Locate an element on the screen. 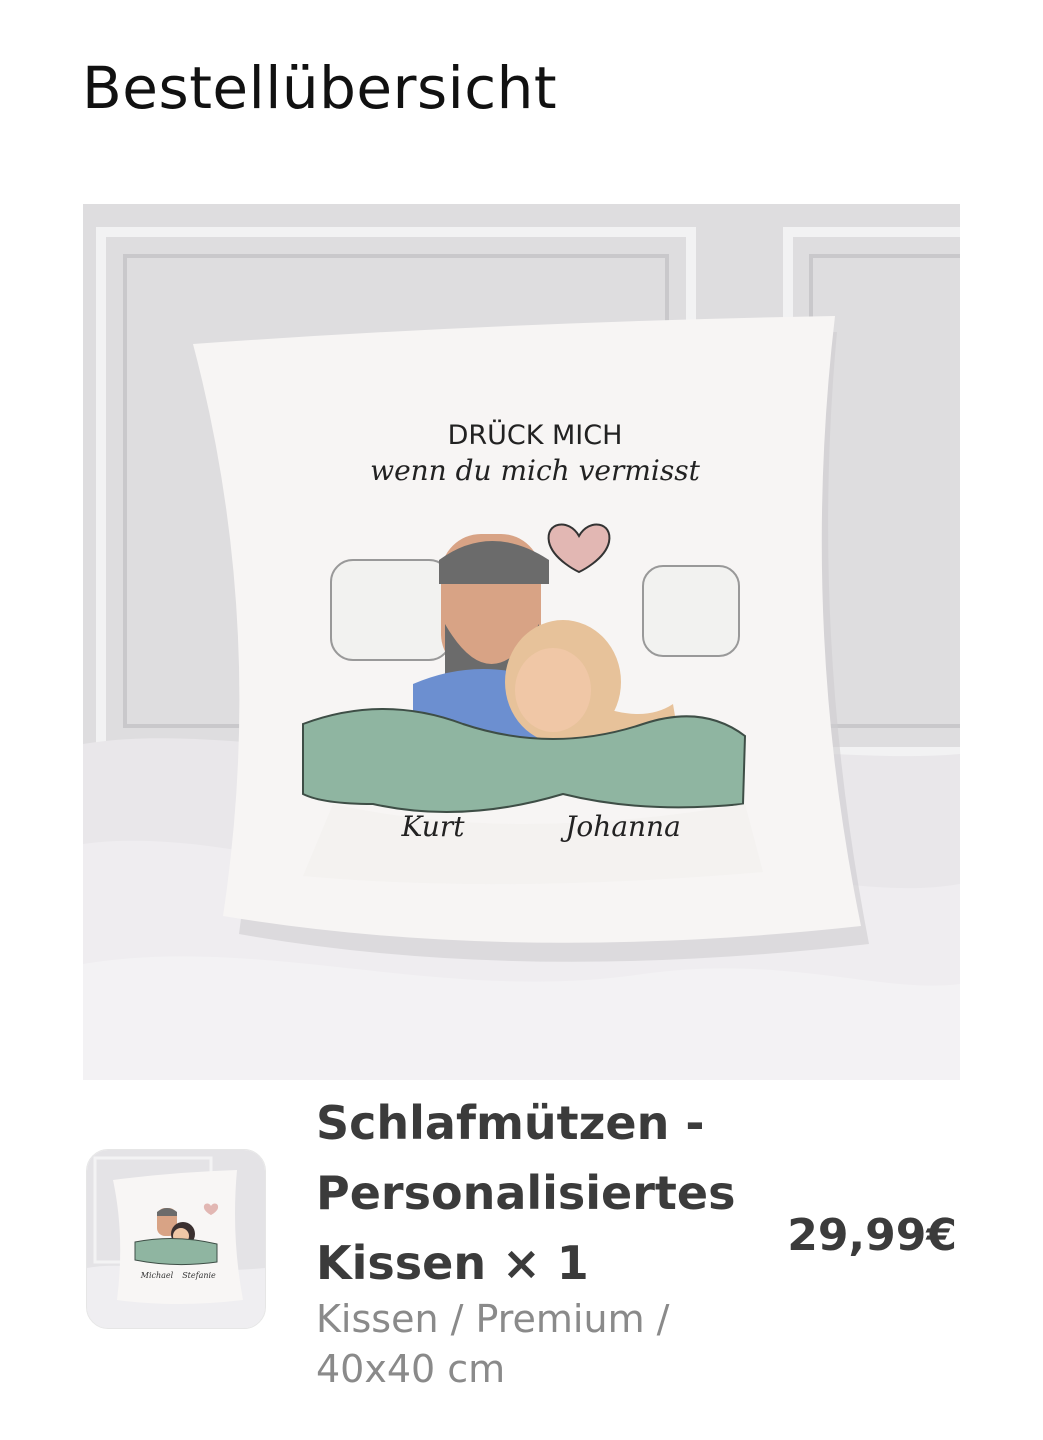  page-title: Bestellübersicht is located at coordinates (320, 88).